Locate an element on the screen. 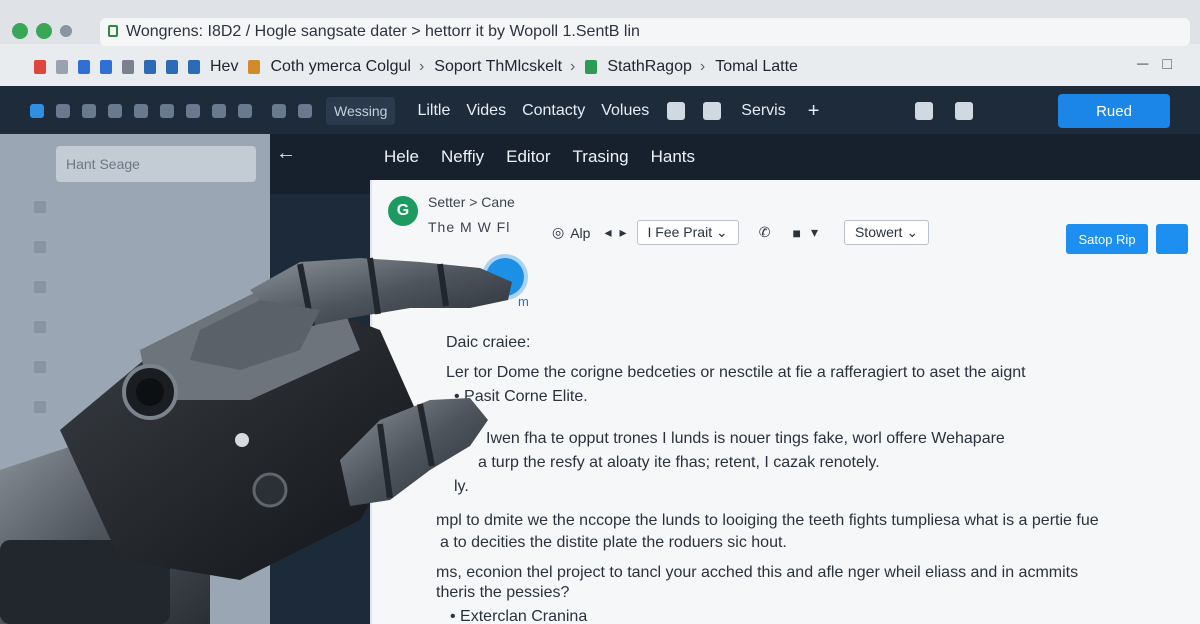 The image size is (1200, 624). folder-icon is located at coordinates (964, 111).